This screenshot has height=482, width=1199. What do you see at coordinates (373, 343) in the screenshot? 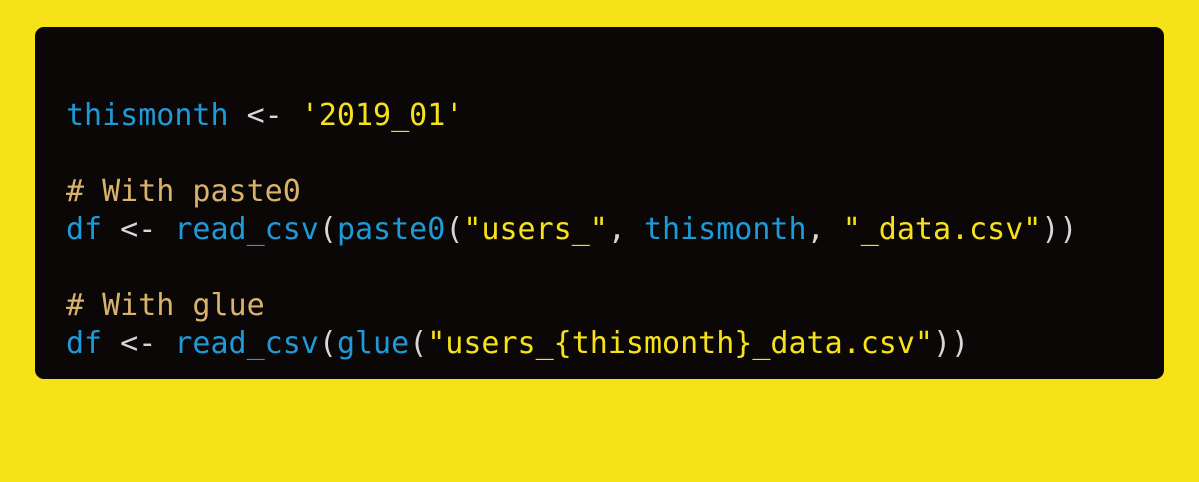
I see `function-glue: glue` at bounding box center [373, 343].